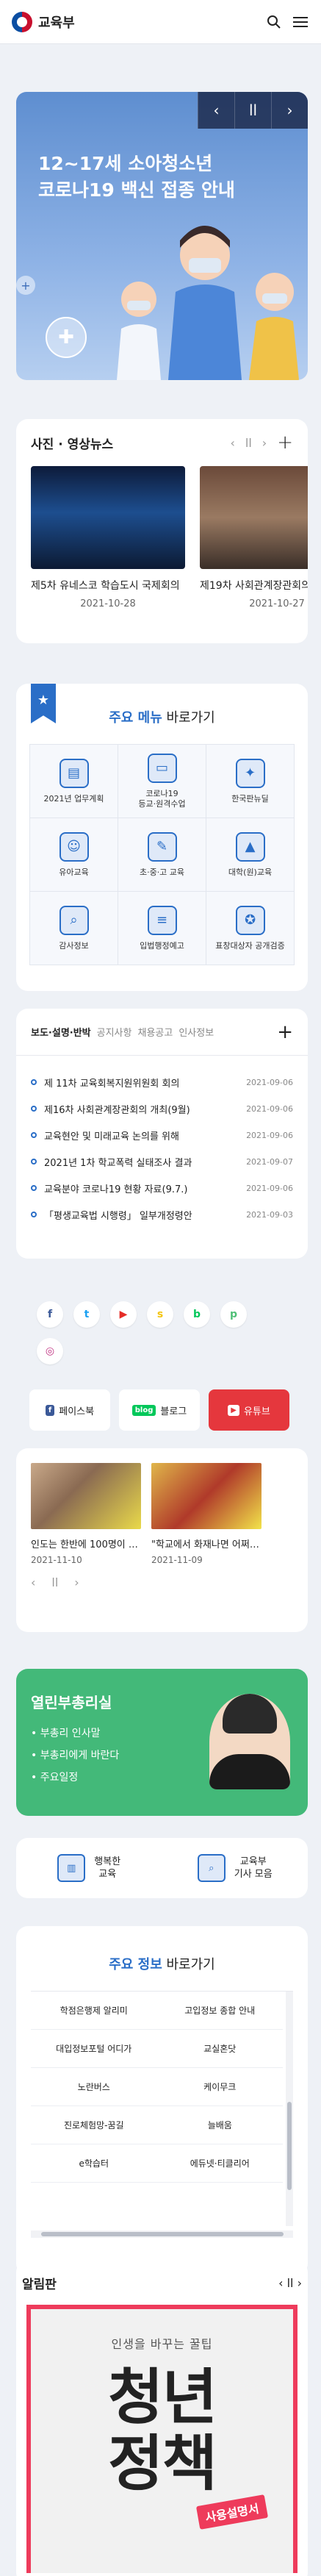  What do you see at coordinates (162, 2344) in the screenshot?
I see `poster-subtitle: 인생을 바꾸는 꿀팁` at bounding box center [162, 2344].